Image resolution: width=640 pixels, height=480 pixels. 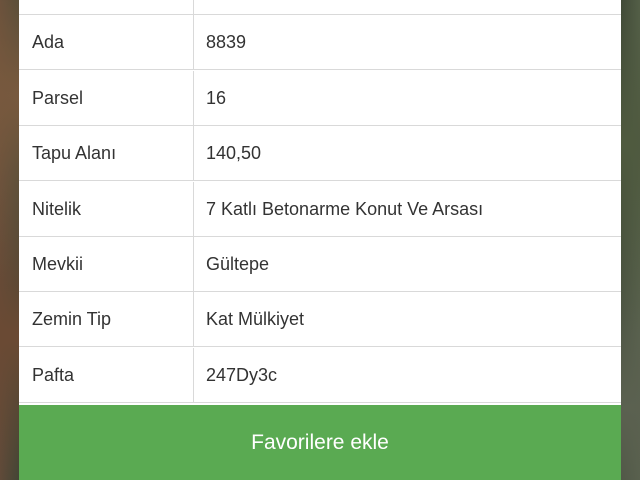 I want to click on row-value-ada: 8839, so click(x=226, y=41).